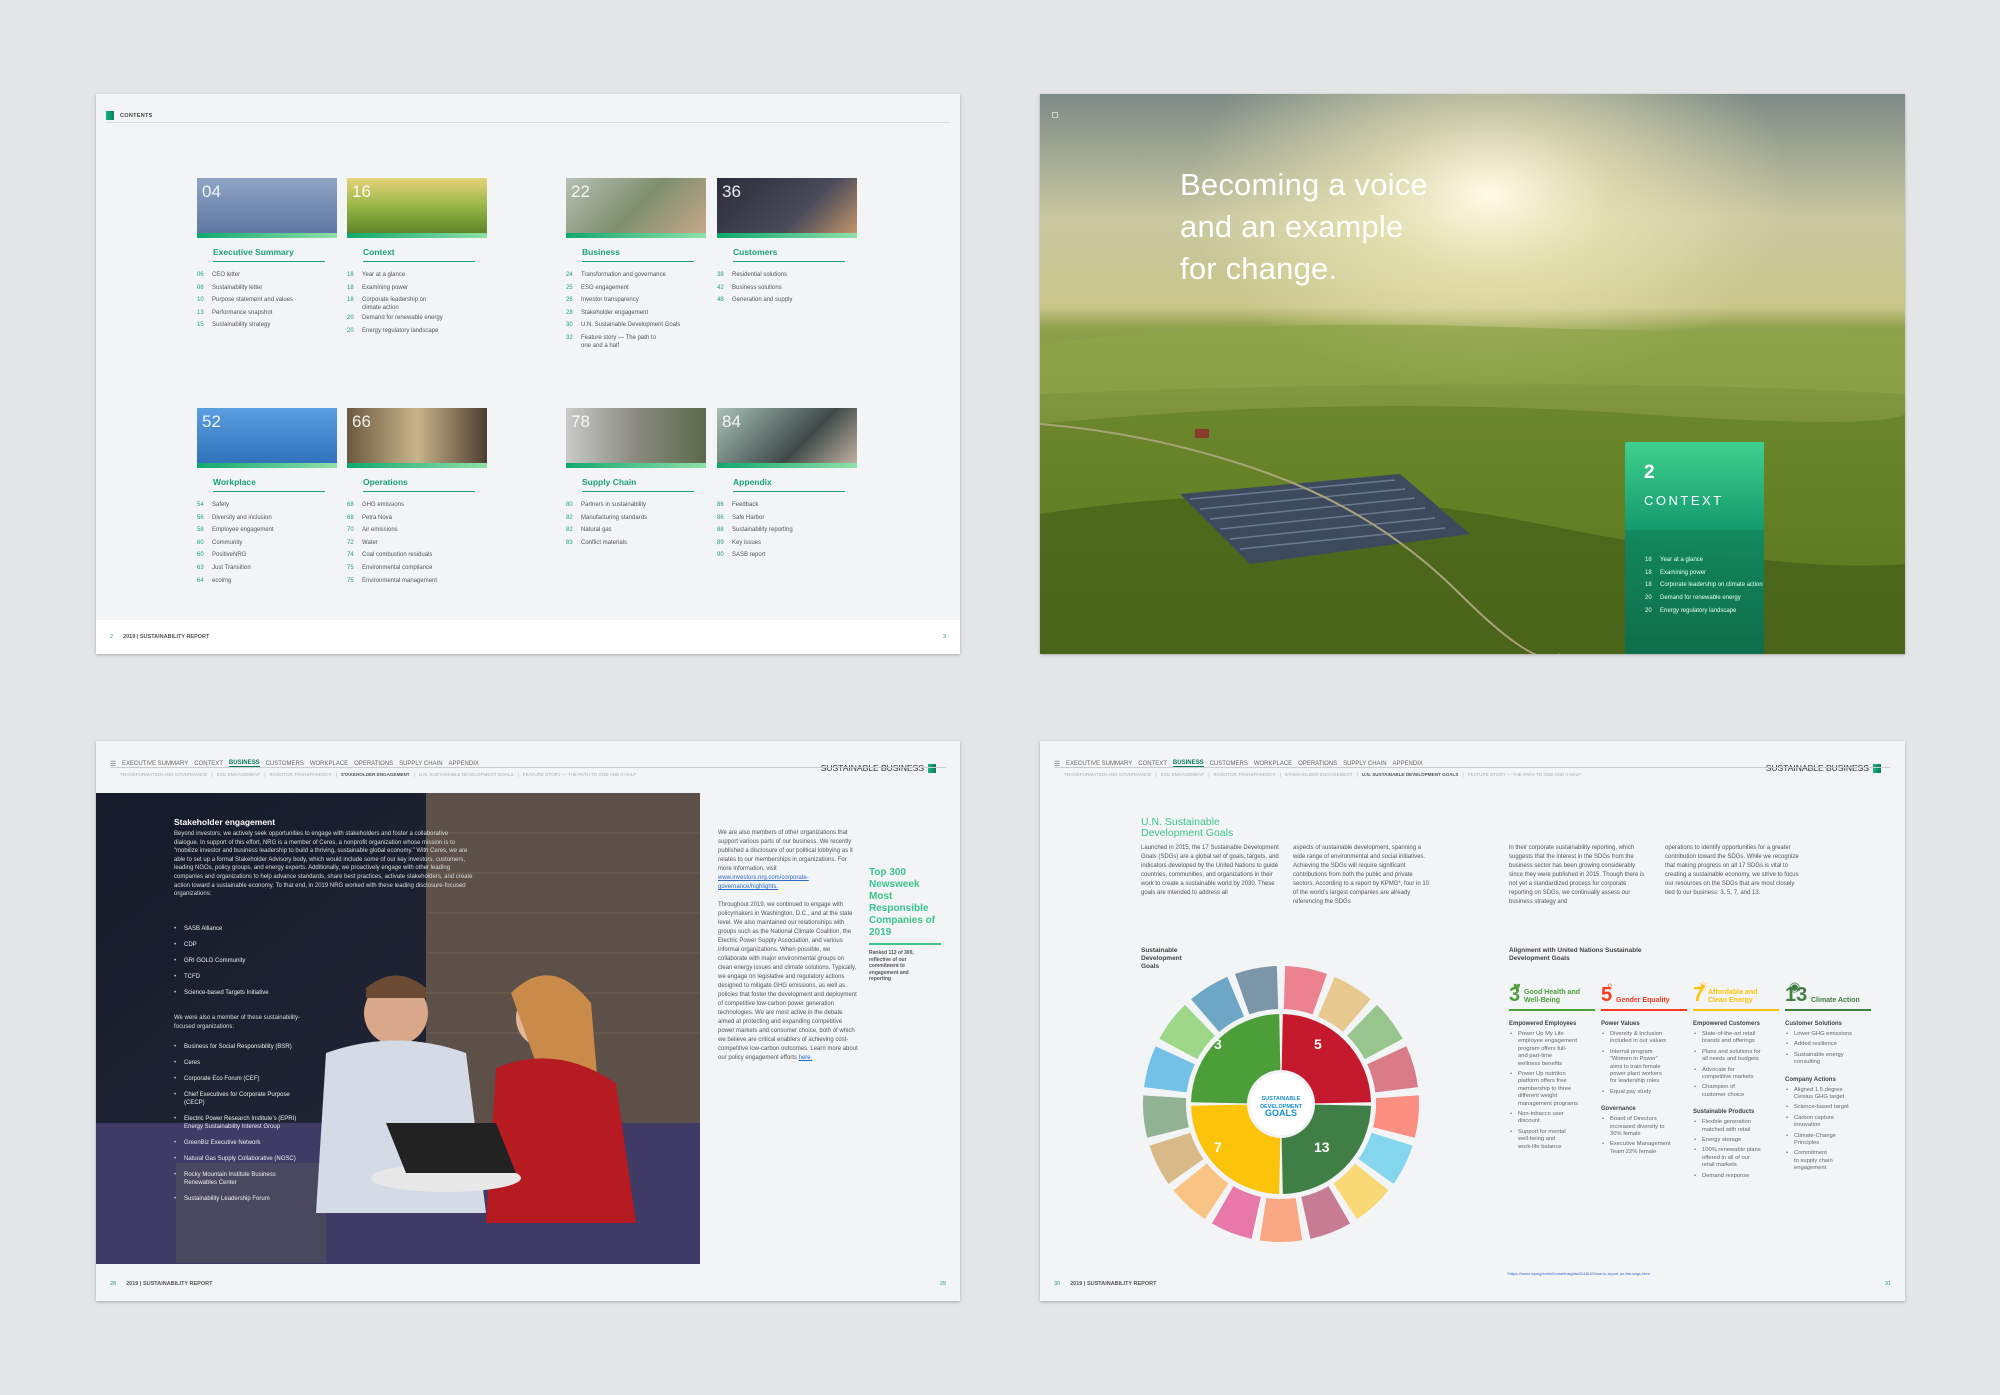 This screenshot has height=1395, width=2000. I want to click on toc-item: 25 ESG engagement, so click(636, 288).